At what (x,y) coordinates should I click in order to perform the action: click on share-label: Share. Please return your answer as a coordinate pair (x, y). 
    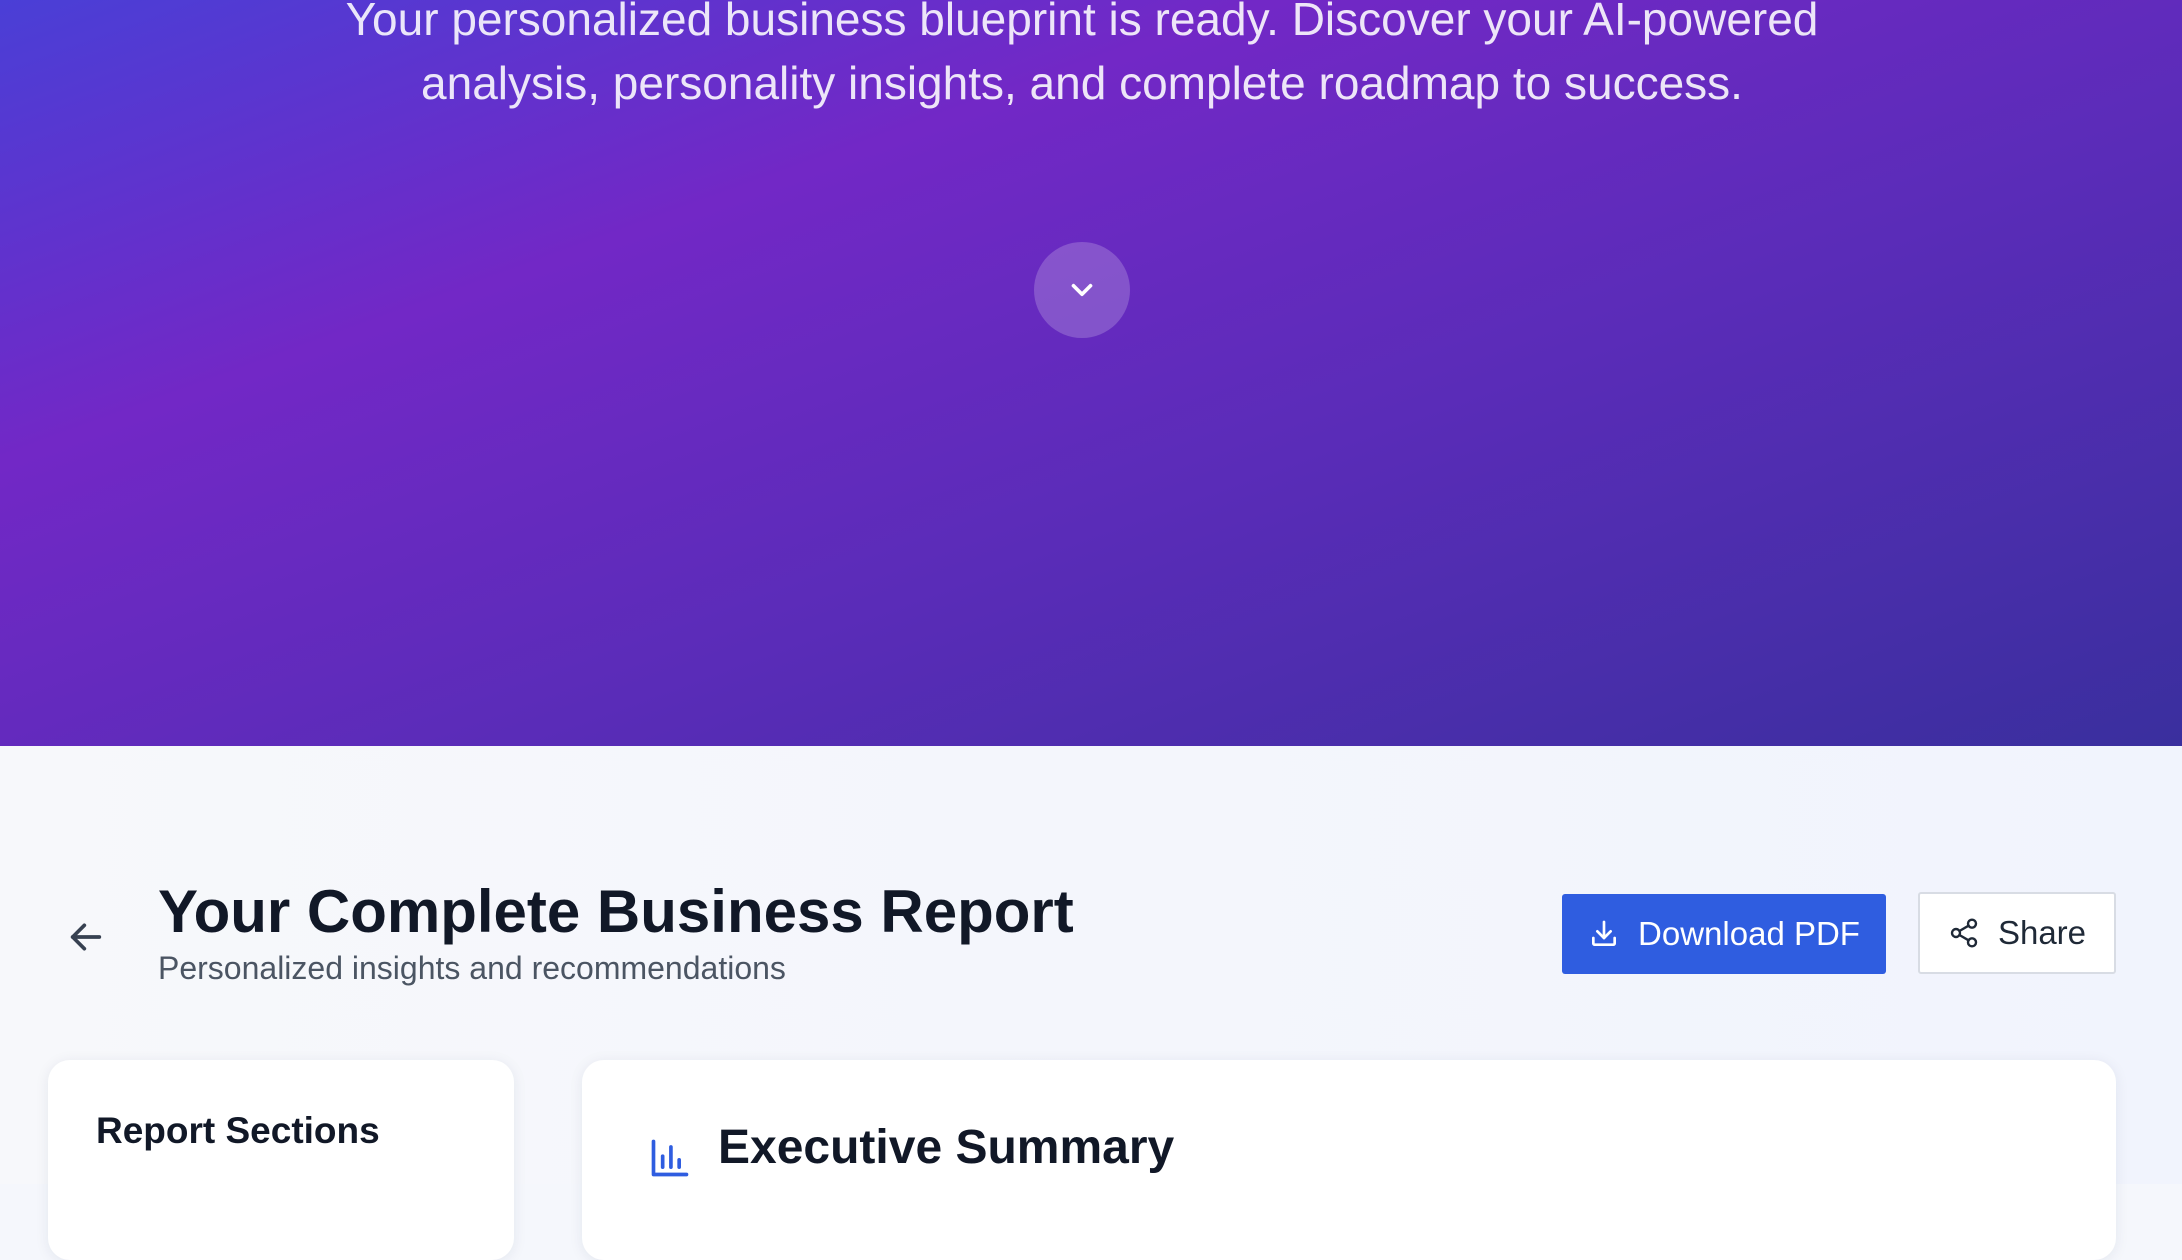
    Looking at the image, I should click on (2042, 932).